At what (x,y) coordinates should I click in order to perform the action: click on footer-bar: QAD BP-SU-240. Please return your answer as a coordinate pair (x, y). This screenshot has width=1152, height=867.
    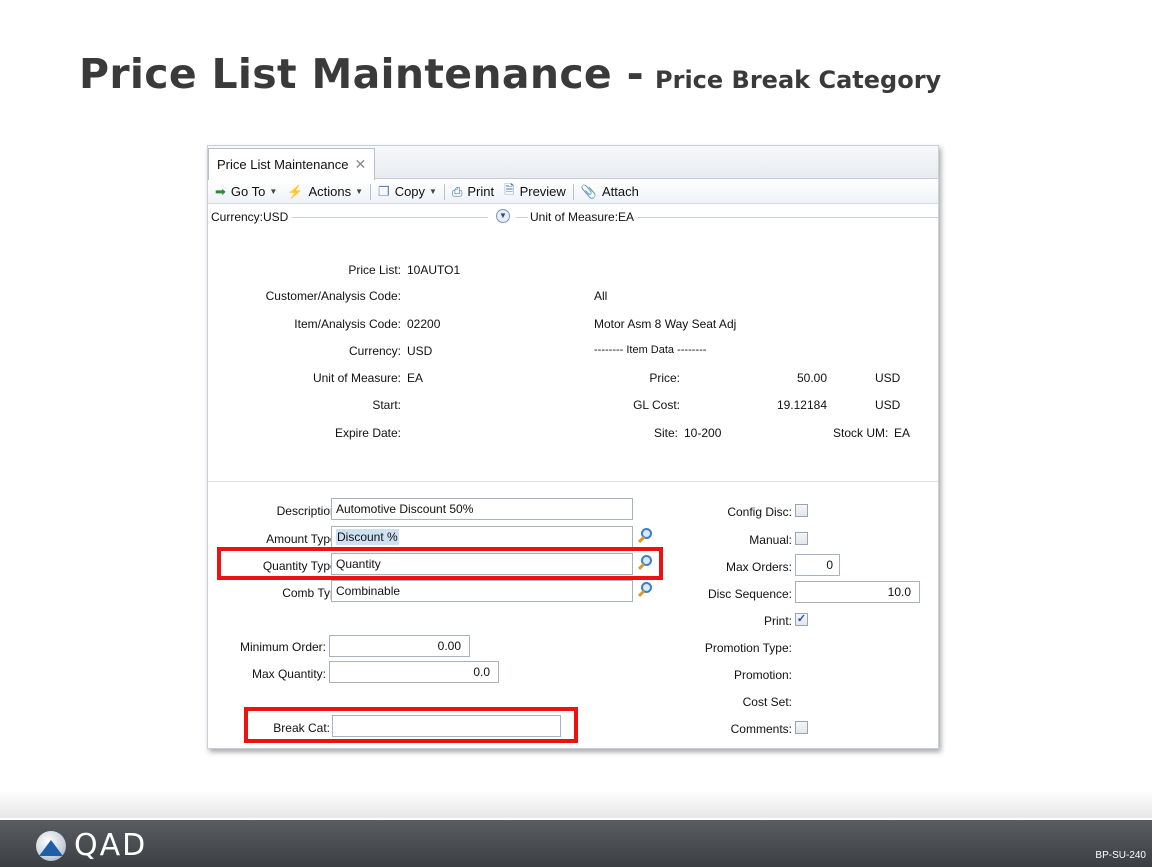
    Looking at the image, I should click on (576, 842).